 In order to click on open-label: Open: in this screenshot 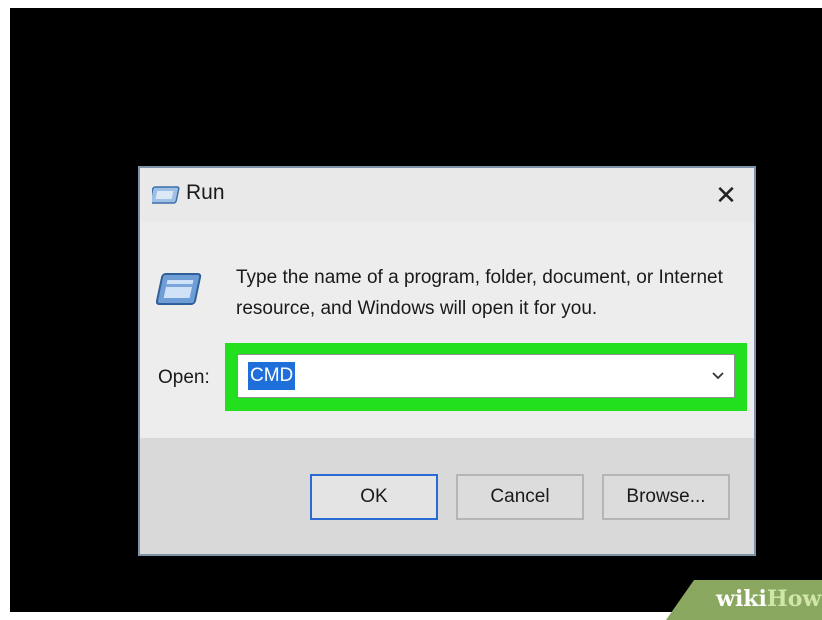, I will do `click(184, 377)`.